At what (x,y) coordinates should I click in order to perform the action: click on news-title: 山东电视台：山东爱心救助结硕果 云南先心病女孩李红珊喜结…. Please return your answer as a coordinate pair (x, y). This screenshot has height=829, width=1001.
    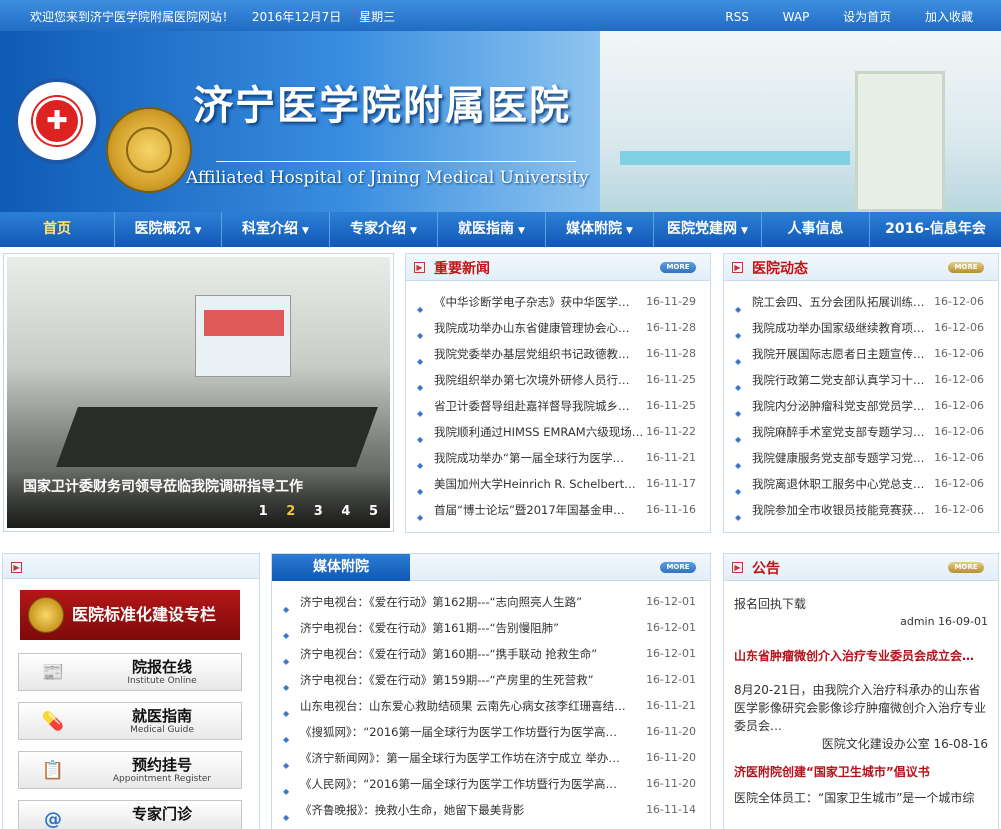
    Looking at the image, I should click on (470, 706).